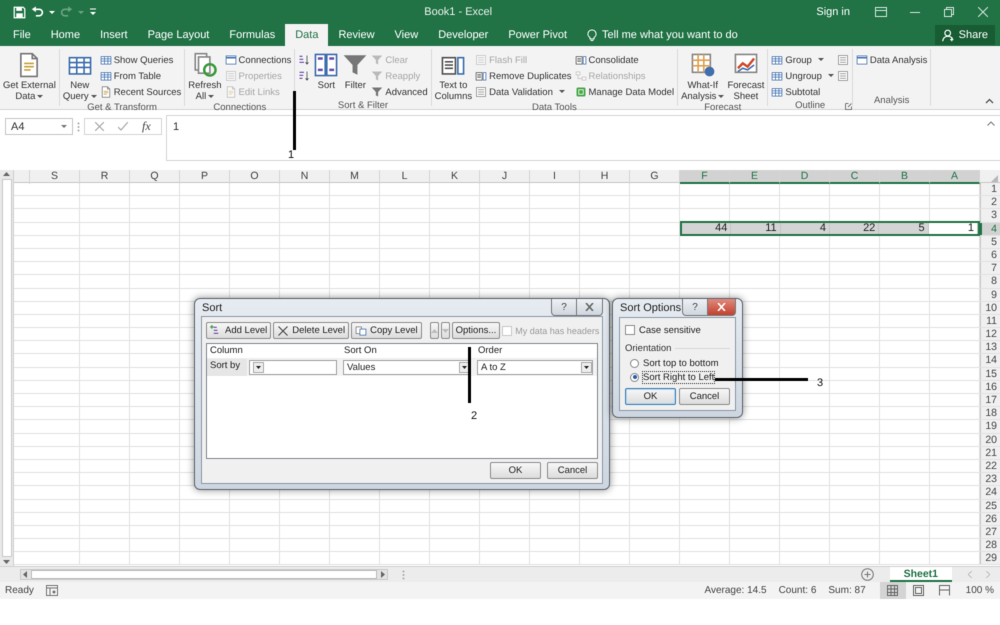 This screenshot has height=625, width=1000. Describe the element at coordinates (399, 92) in the screenshot. I see `ribbon-button: Advanced` at that location.